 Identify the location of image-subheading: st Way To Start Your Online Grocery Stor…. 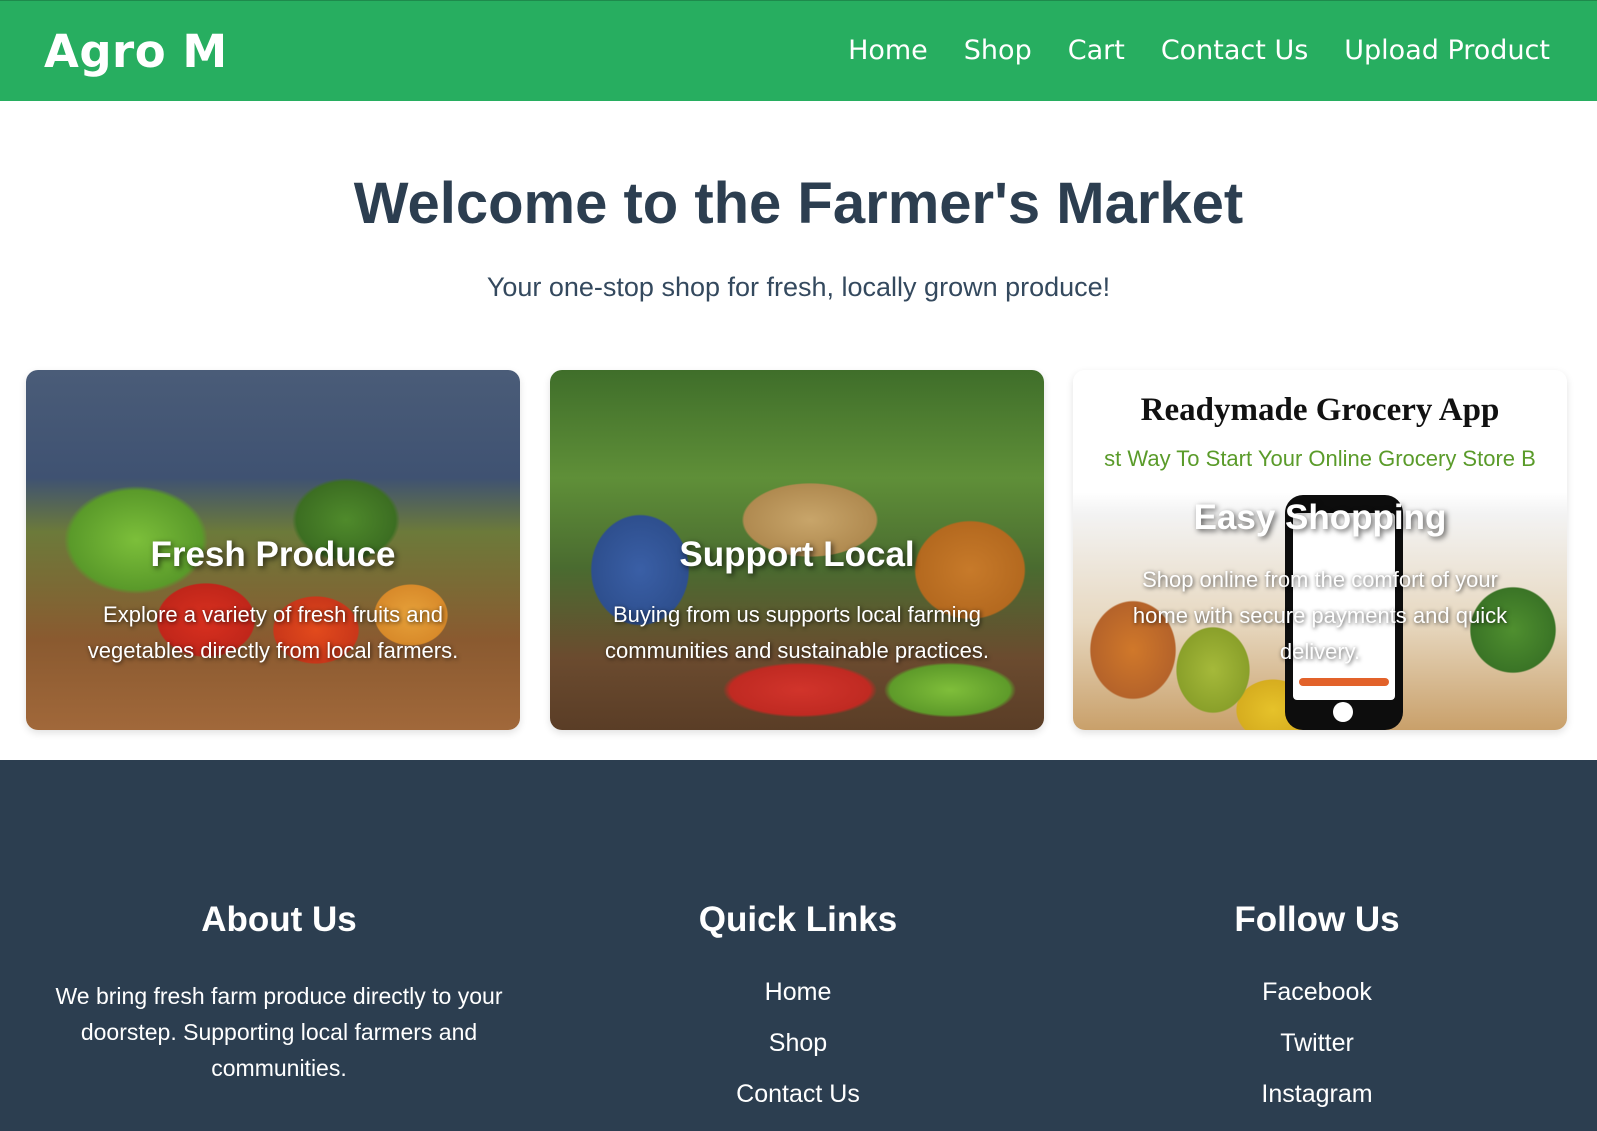
(1320, 458).